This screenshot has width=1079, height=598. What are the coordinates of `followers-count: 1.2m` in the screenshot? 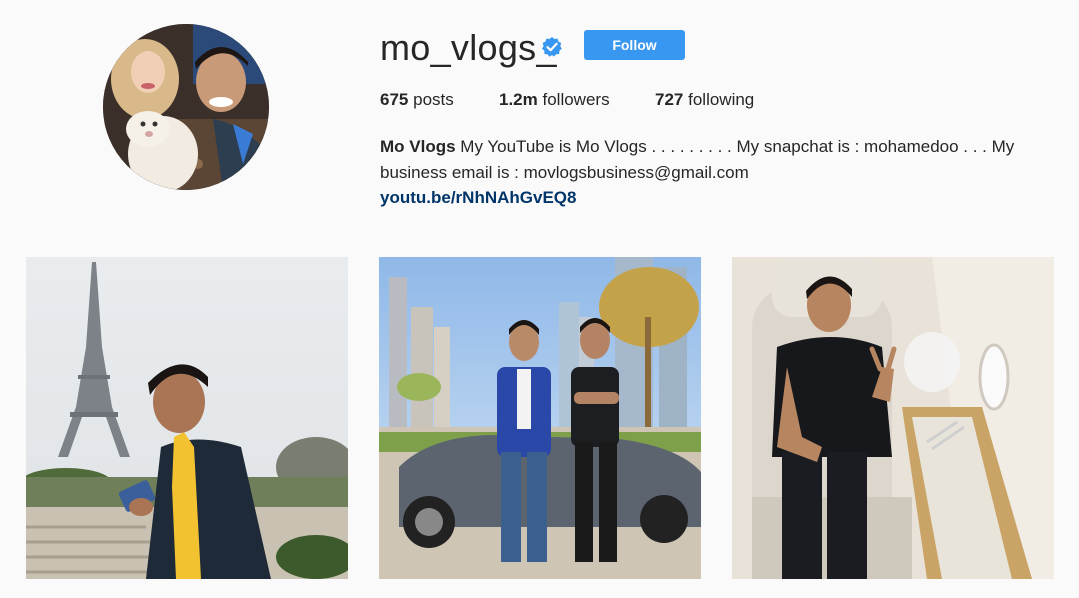 It's located at (518, 99).